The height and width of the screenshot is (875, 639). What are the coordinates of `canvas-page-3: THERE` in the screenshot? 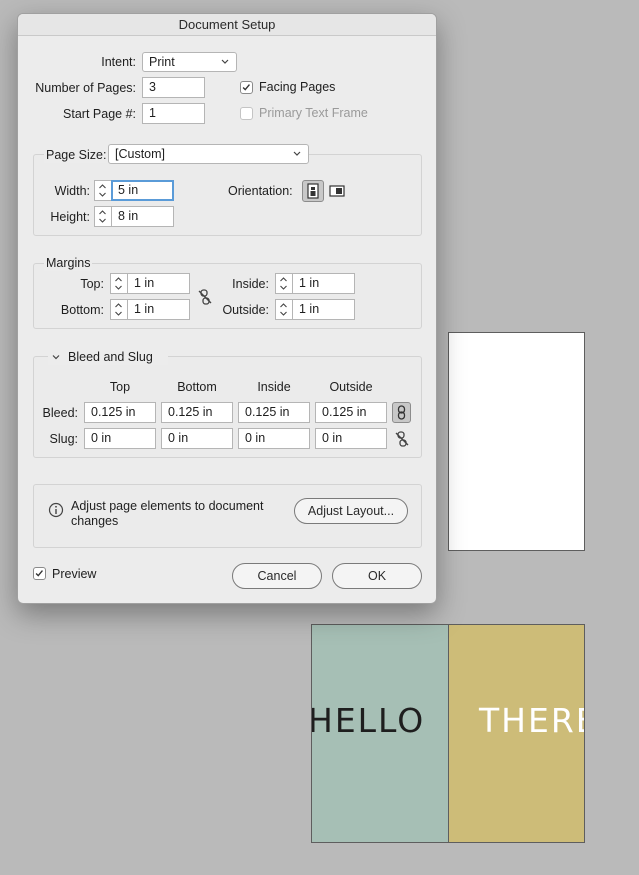 It's located at (516, 733).